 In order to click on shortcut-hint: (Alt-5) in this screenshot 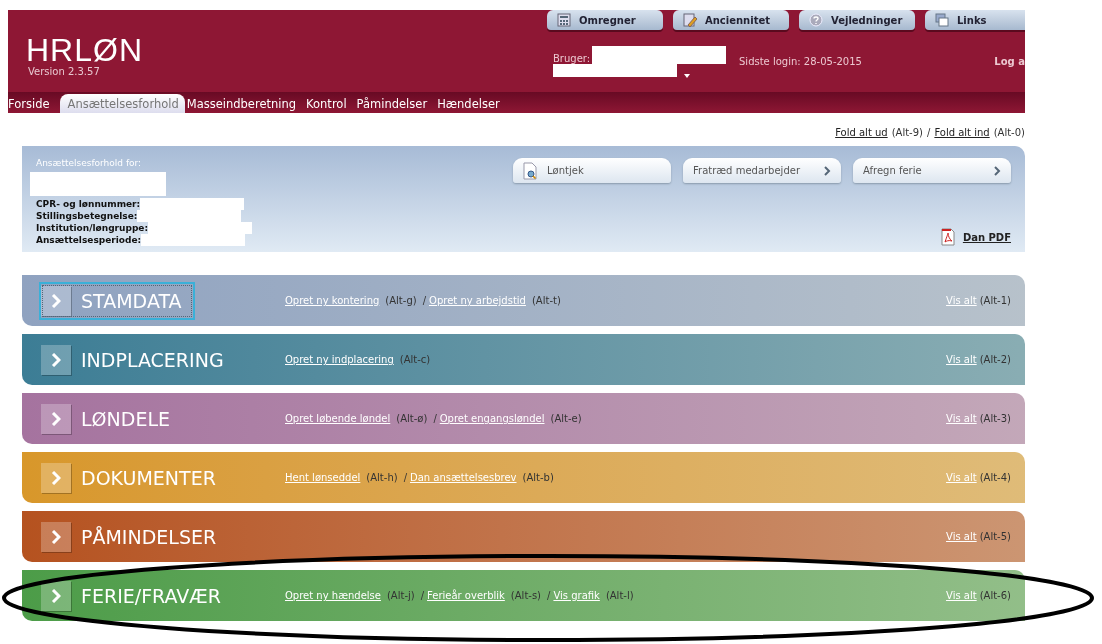, I will do `click(995, 536)`.